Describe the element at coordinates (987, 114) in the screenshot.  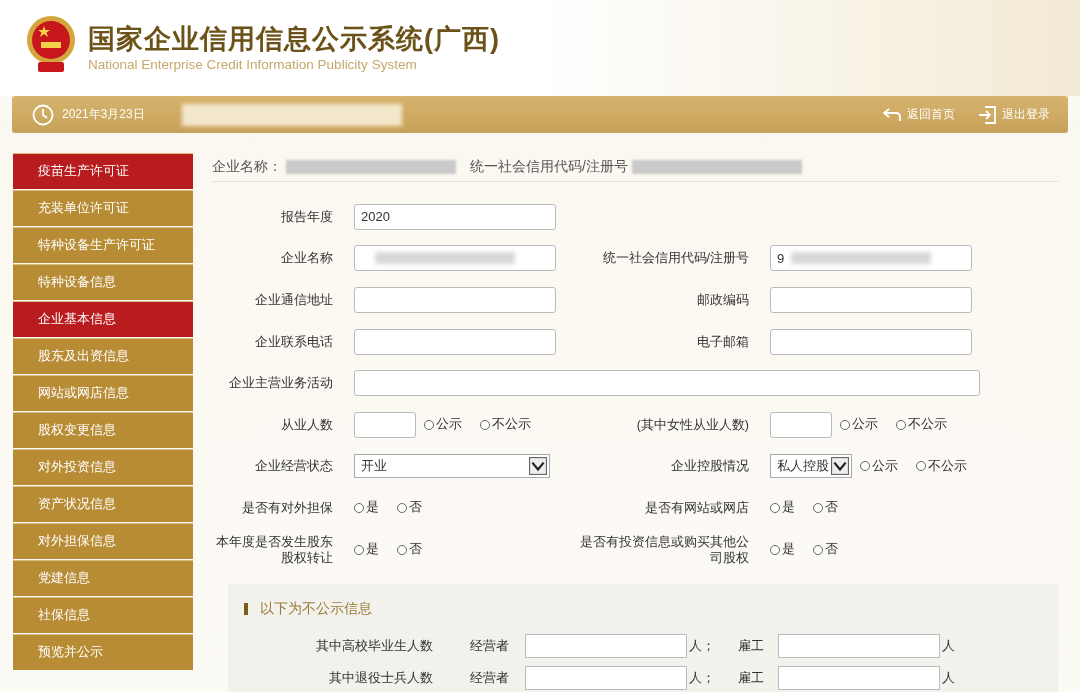
I see `logout-icon` at that location.